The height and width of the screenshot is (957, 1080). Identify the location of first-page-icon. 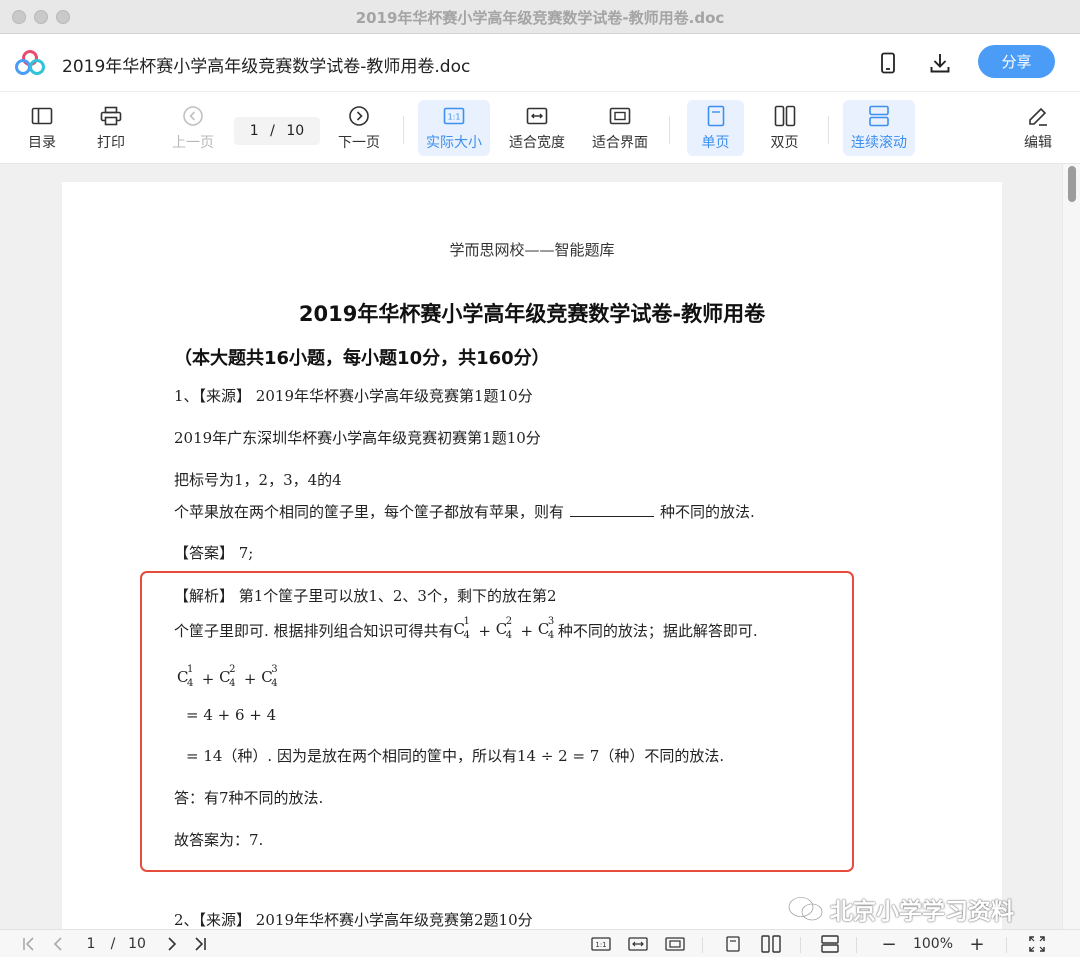
(29, 944).